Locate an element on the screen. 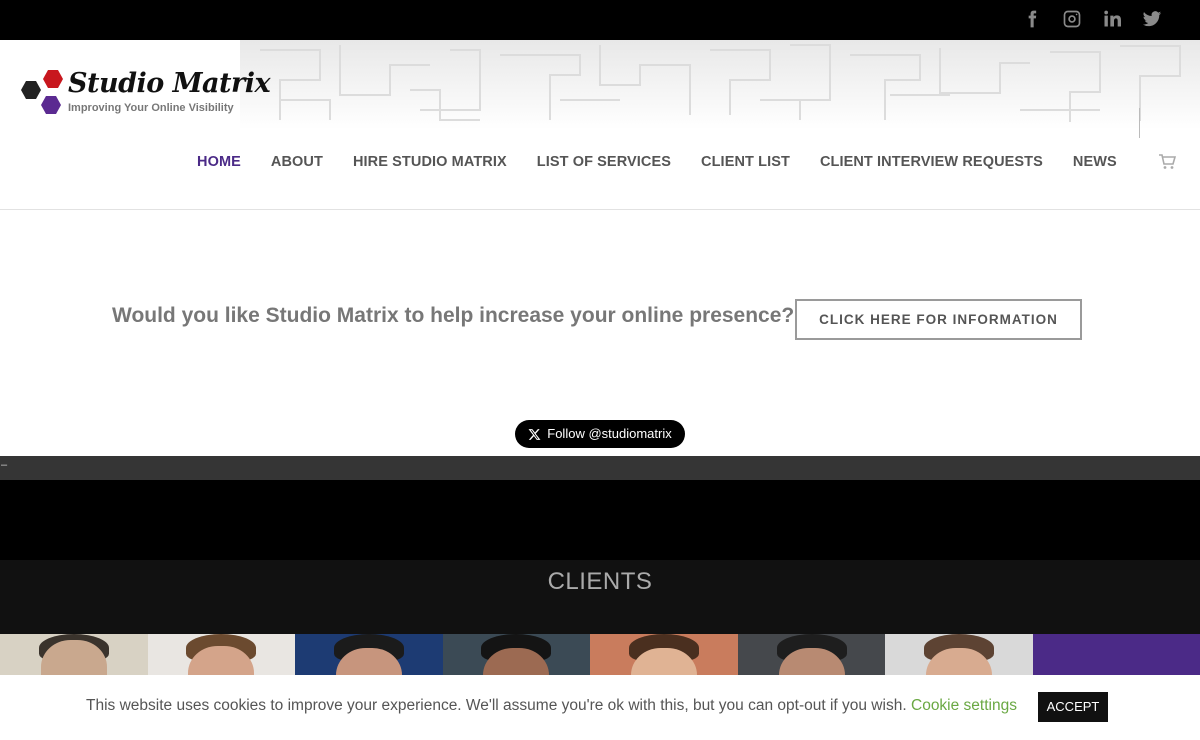 The height and width of the screenshot is (740, 1200). strip-dash: – is located at coordinates (4, 465).